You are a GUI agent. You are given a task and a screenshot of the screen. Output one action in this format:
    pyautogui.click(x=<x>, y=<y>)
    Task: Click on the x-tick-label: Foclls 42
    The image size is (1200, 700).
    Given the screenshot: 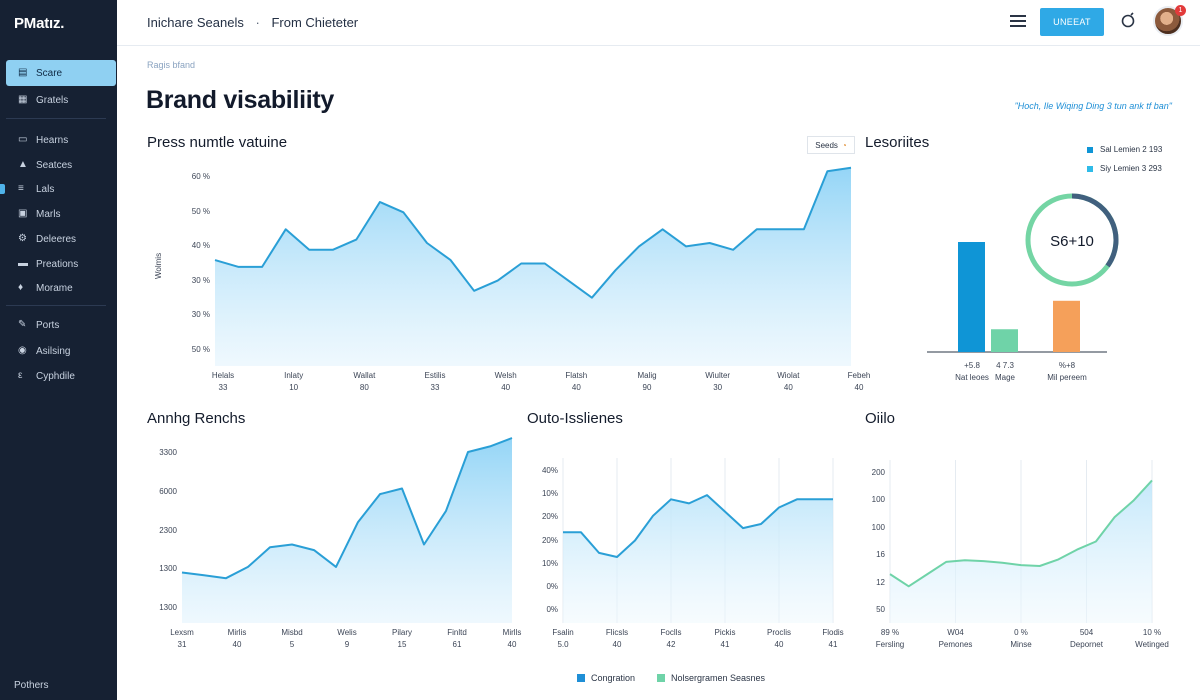 What is the action you would take?
    pyautogui.click(x=671, y=639)
    